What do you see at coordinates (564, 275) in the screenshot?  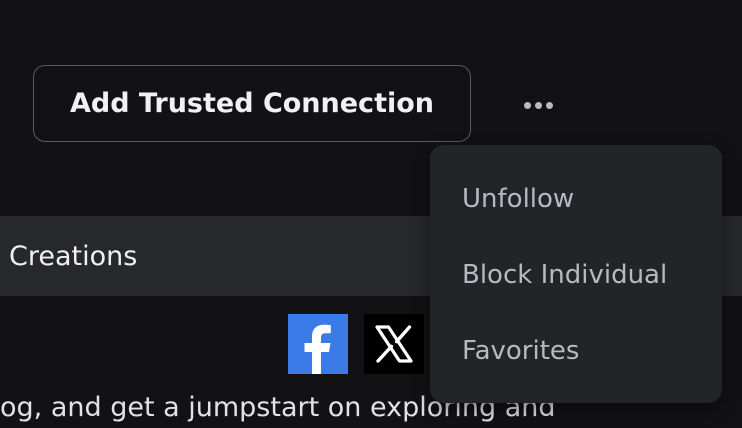 I see `menu-item-block-individual: Block Individual` at bounding box center [564, 275].